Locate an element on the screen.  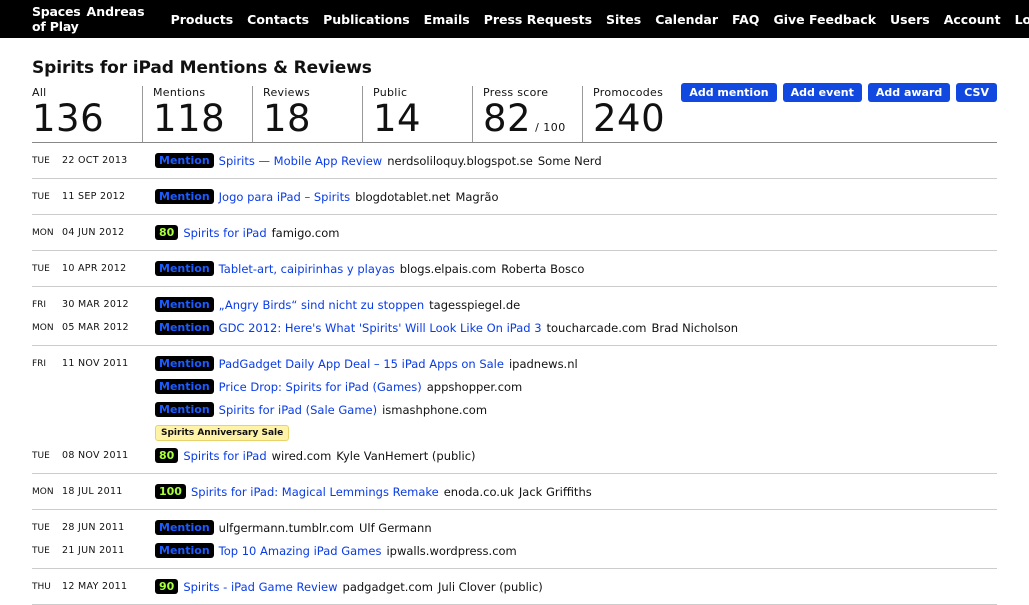
nav-item-emails: Emails is located at coordinates (447, 19).